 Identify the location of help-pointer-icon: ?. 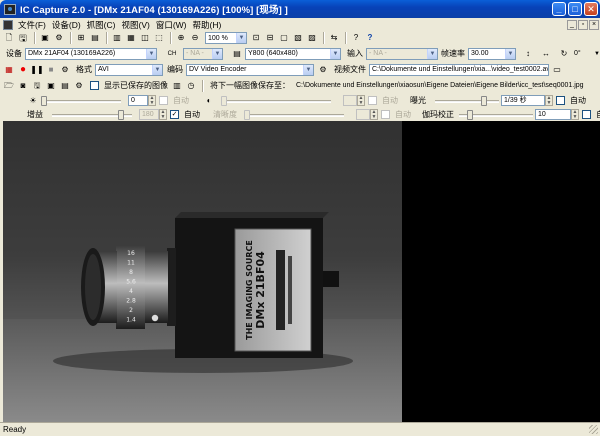
(356, 38).